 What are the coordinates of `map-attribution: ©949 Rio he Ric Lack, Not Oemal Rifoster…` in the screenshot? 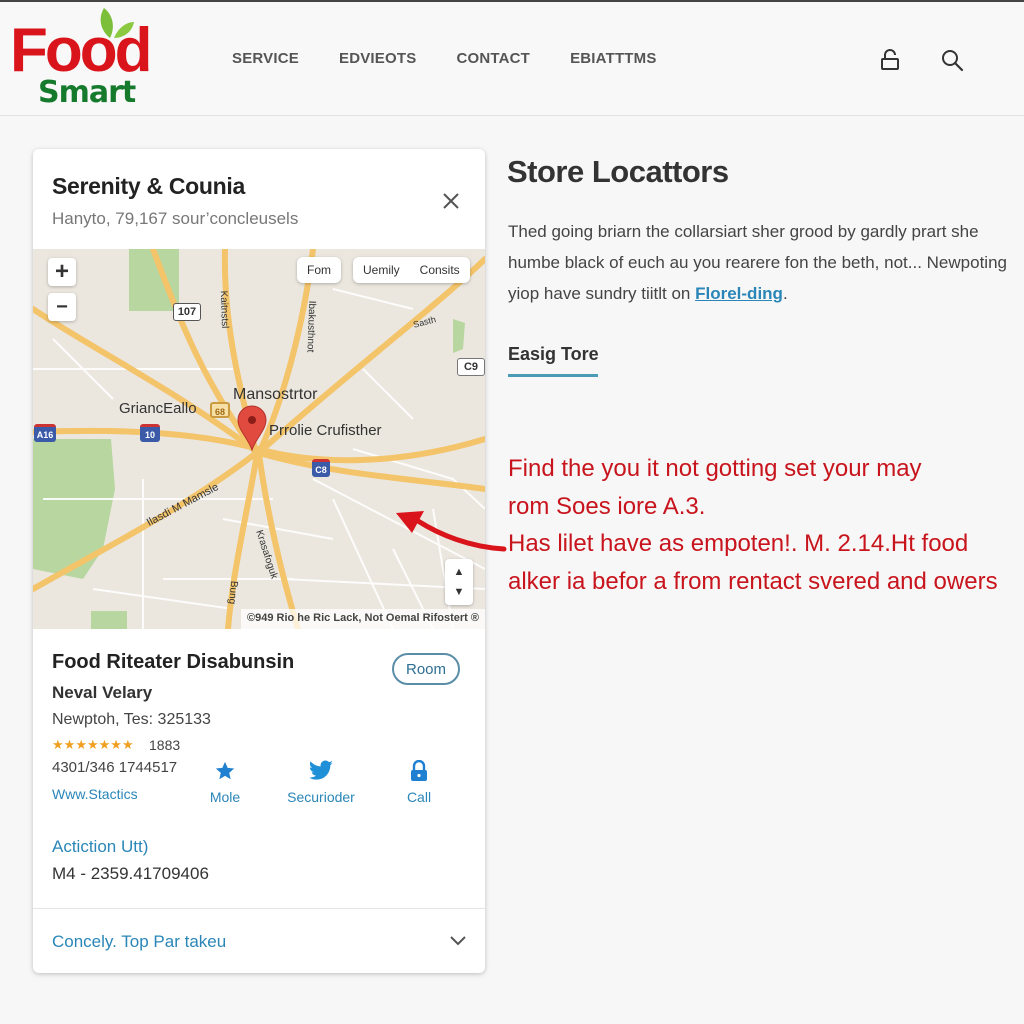 It's located at (363, 619).